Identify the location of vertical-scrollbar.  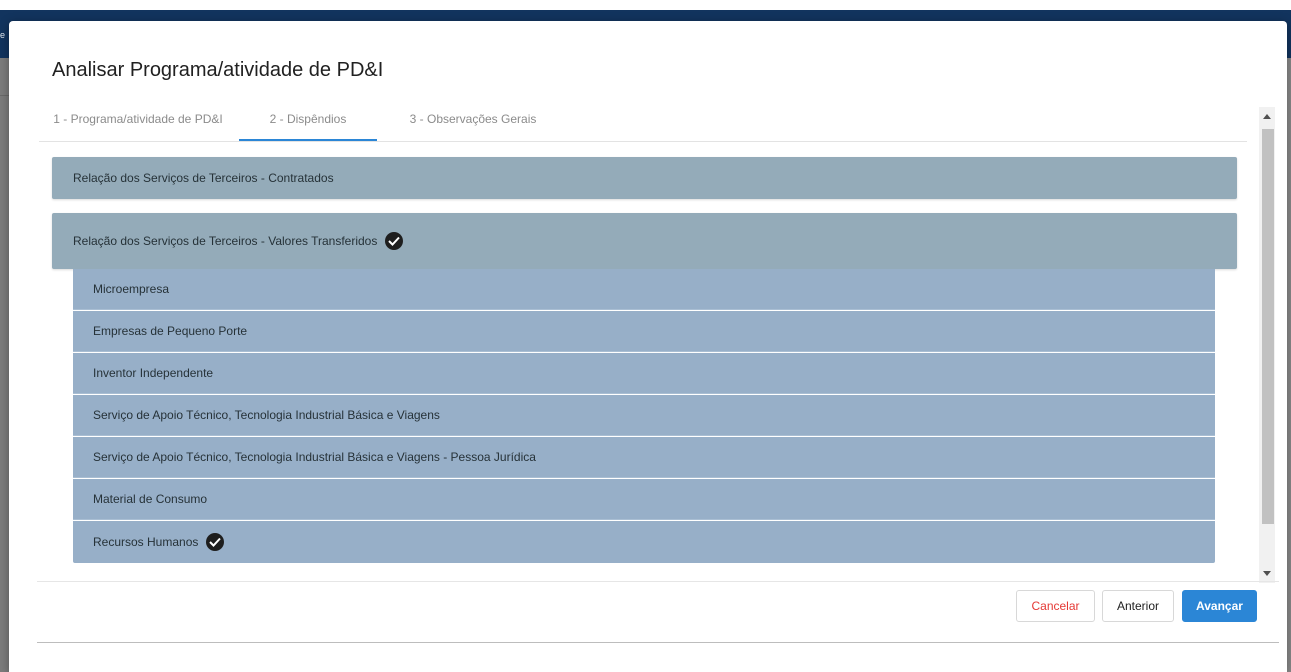
(1267, 345).